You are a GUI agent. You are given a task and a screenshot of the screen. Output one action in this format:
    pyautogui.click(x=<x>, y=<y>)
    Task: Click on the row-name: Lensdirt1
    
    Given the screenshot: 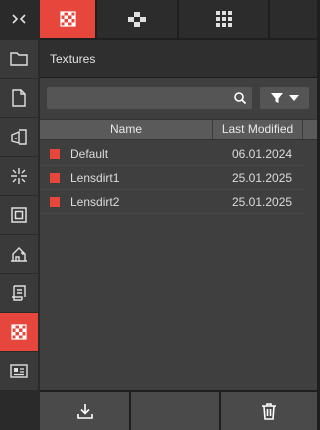 What is the action you would take?
    pyautogui.click(x=95, y=178)
    